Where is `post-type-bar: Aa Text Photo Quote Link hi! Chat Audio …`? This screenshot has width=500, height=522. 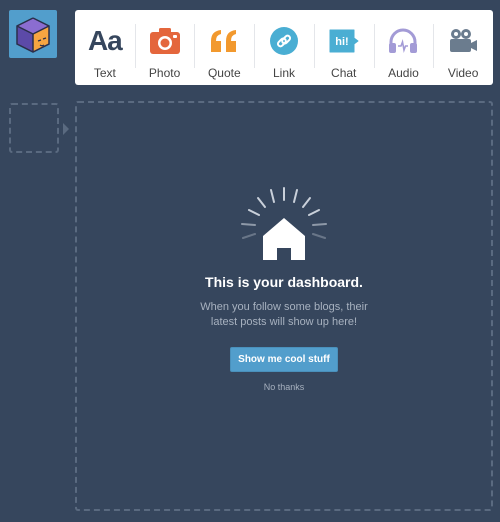
post-type-bar: Aa Text Photo Quote Link hi! Chat Audio … is located at coordinates (284, 47).